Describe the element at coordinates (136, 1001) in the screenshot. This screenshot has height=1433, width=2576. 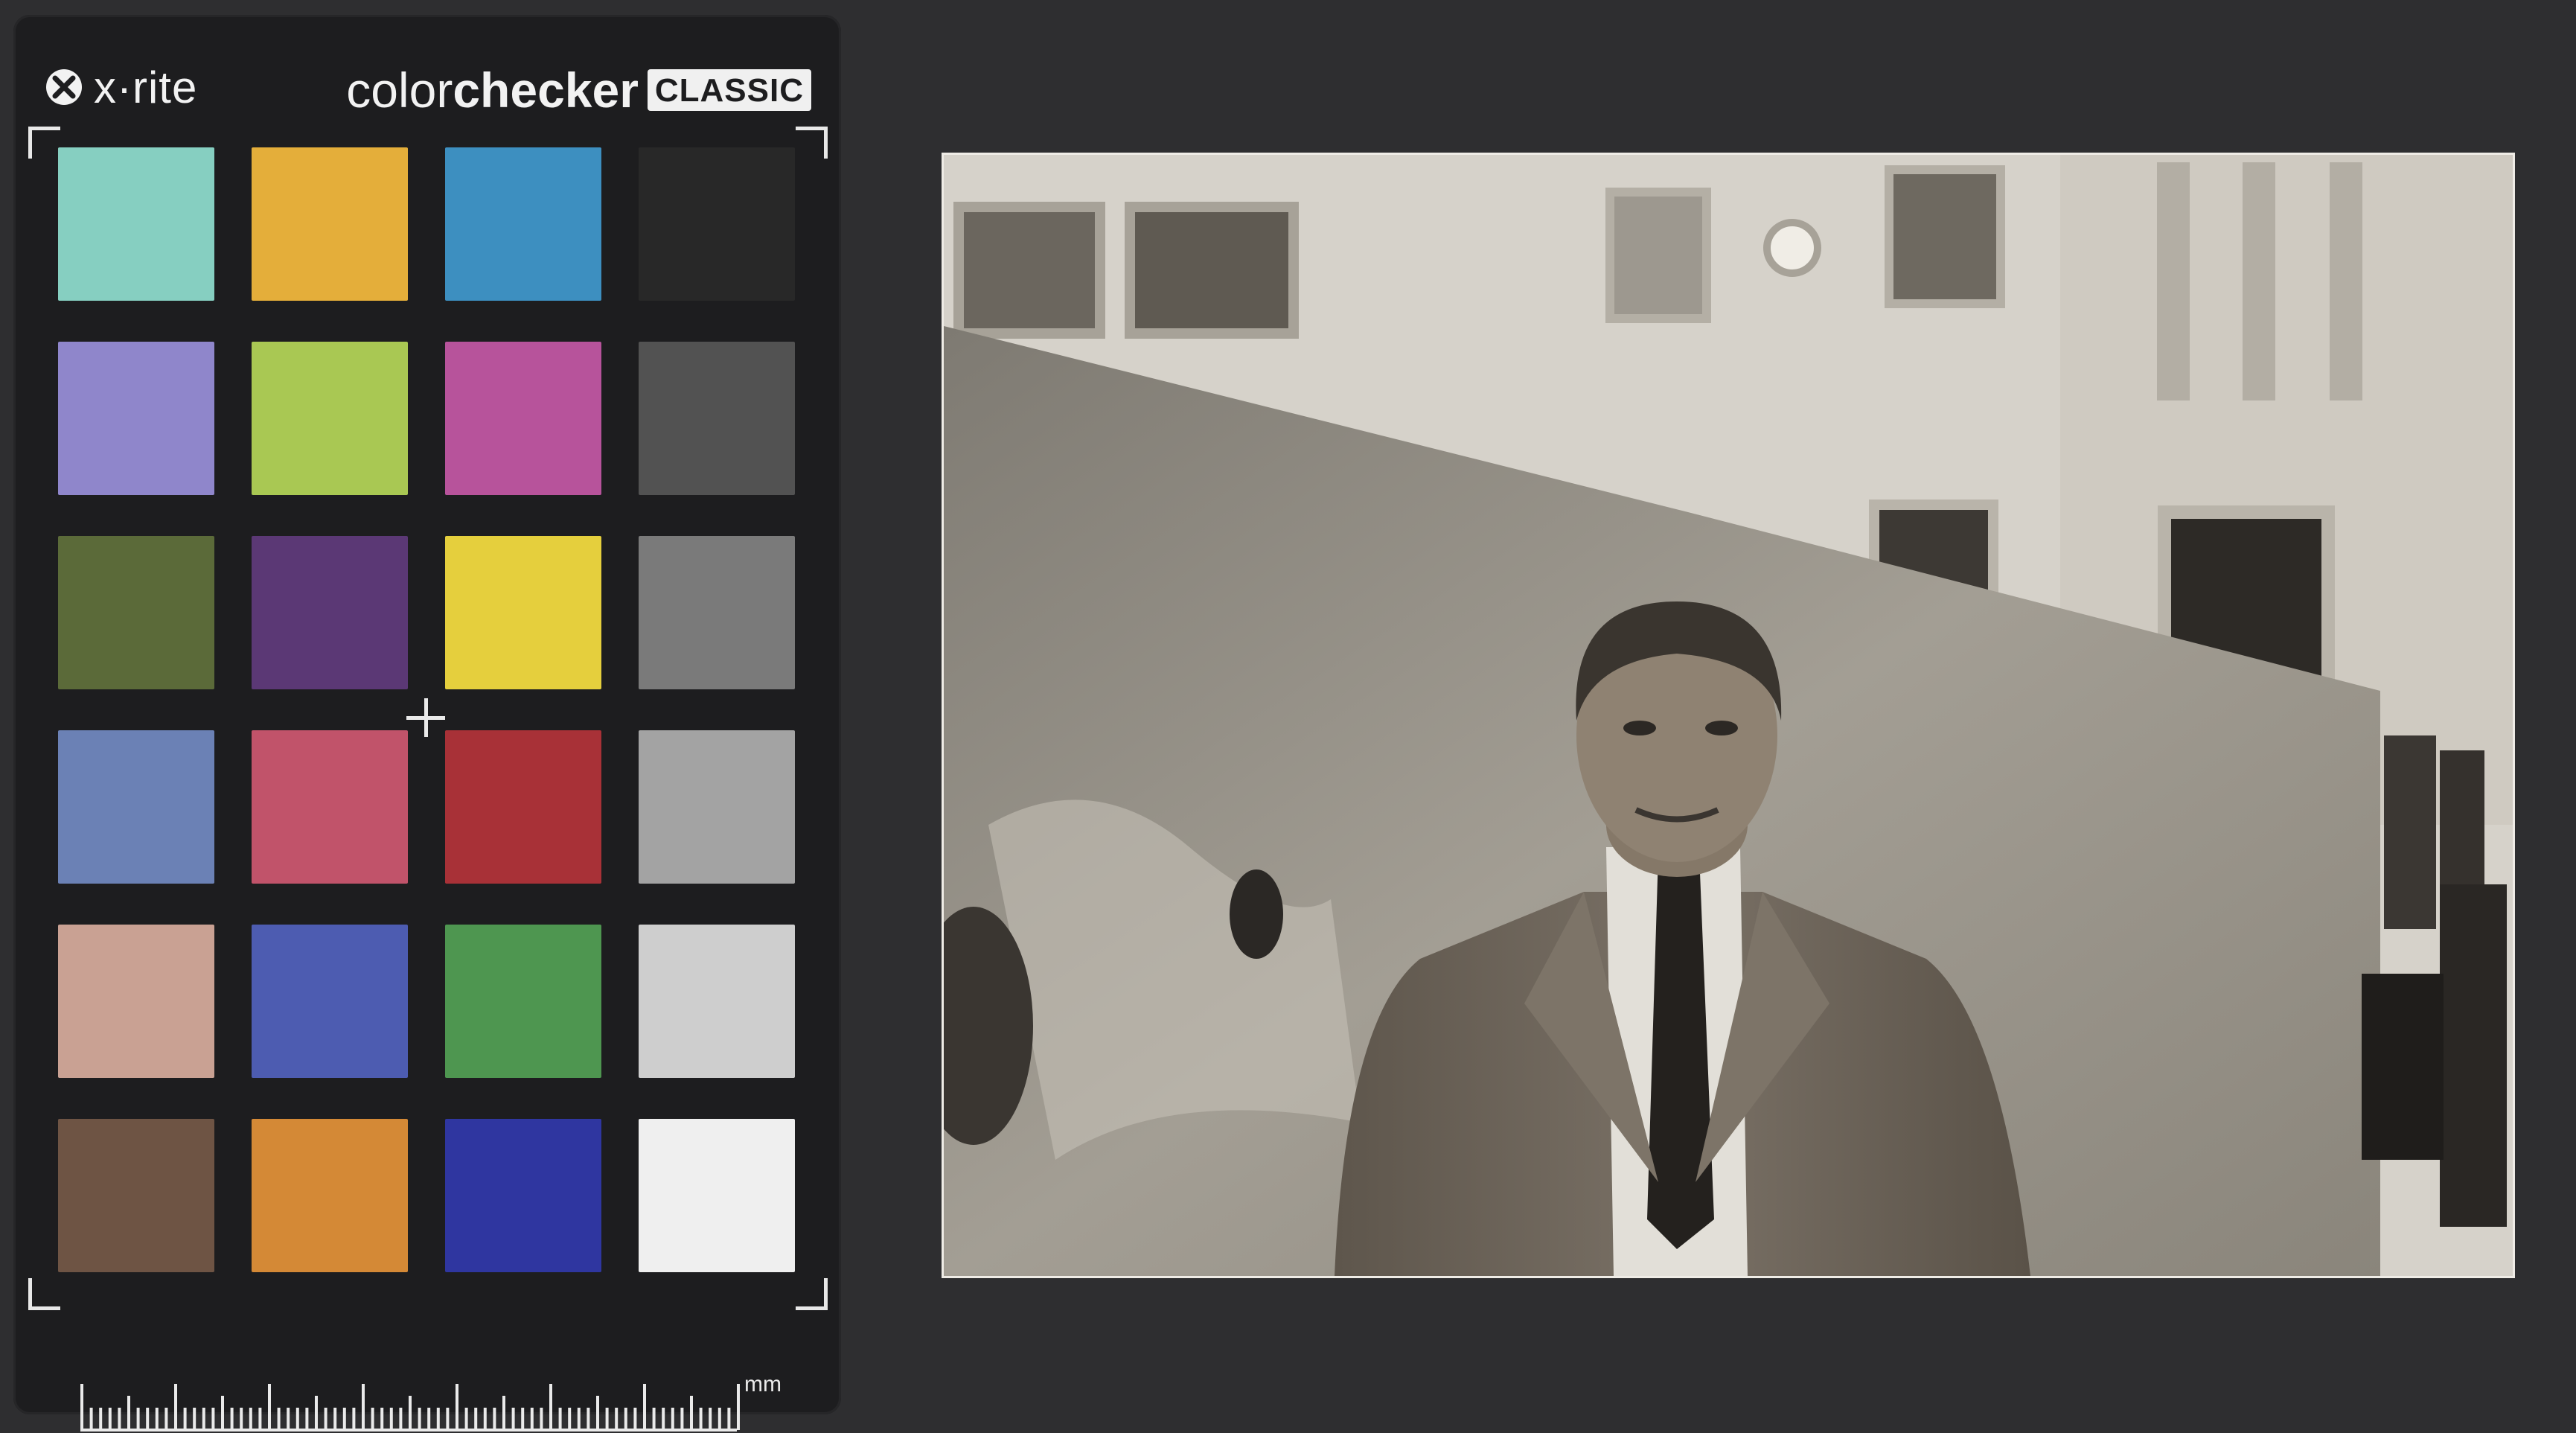
I see `patch-light-skin` at that location.